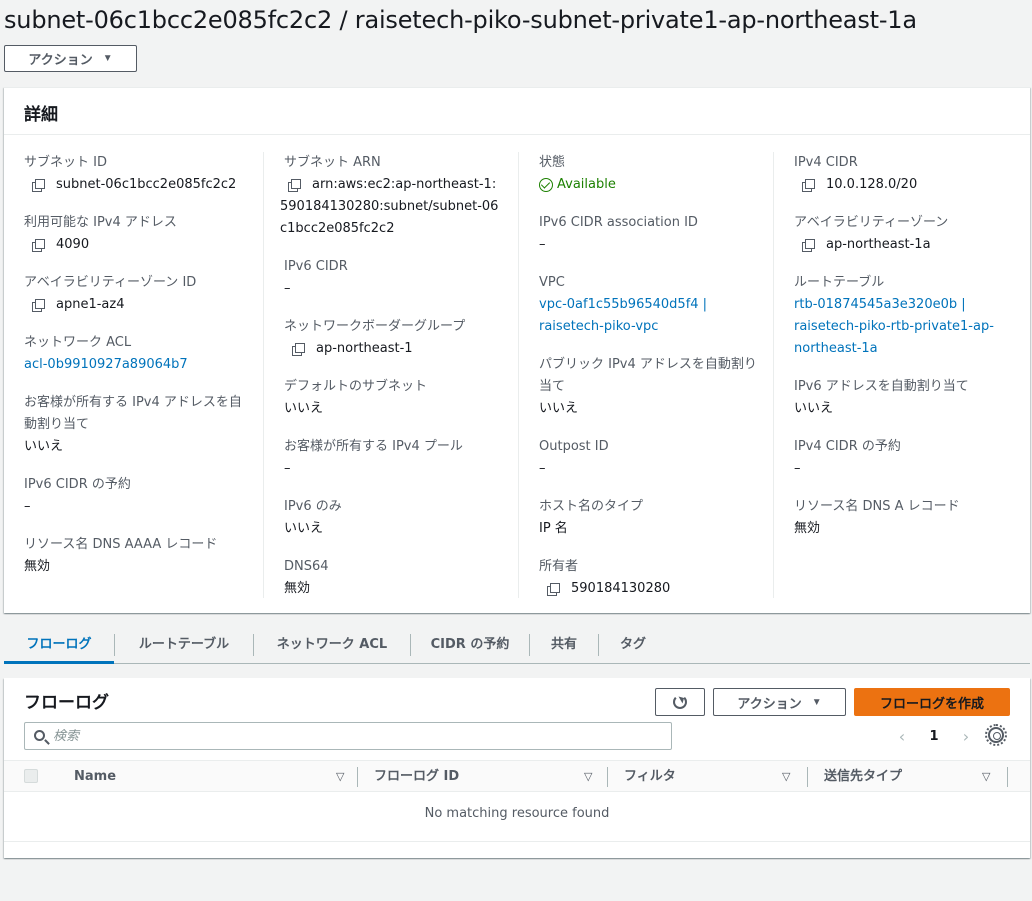 Image resolution: width=1032 pixels, height=901 pixels. I want to click on tab-route-table: ルートテーブル, so click(184, 645).